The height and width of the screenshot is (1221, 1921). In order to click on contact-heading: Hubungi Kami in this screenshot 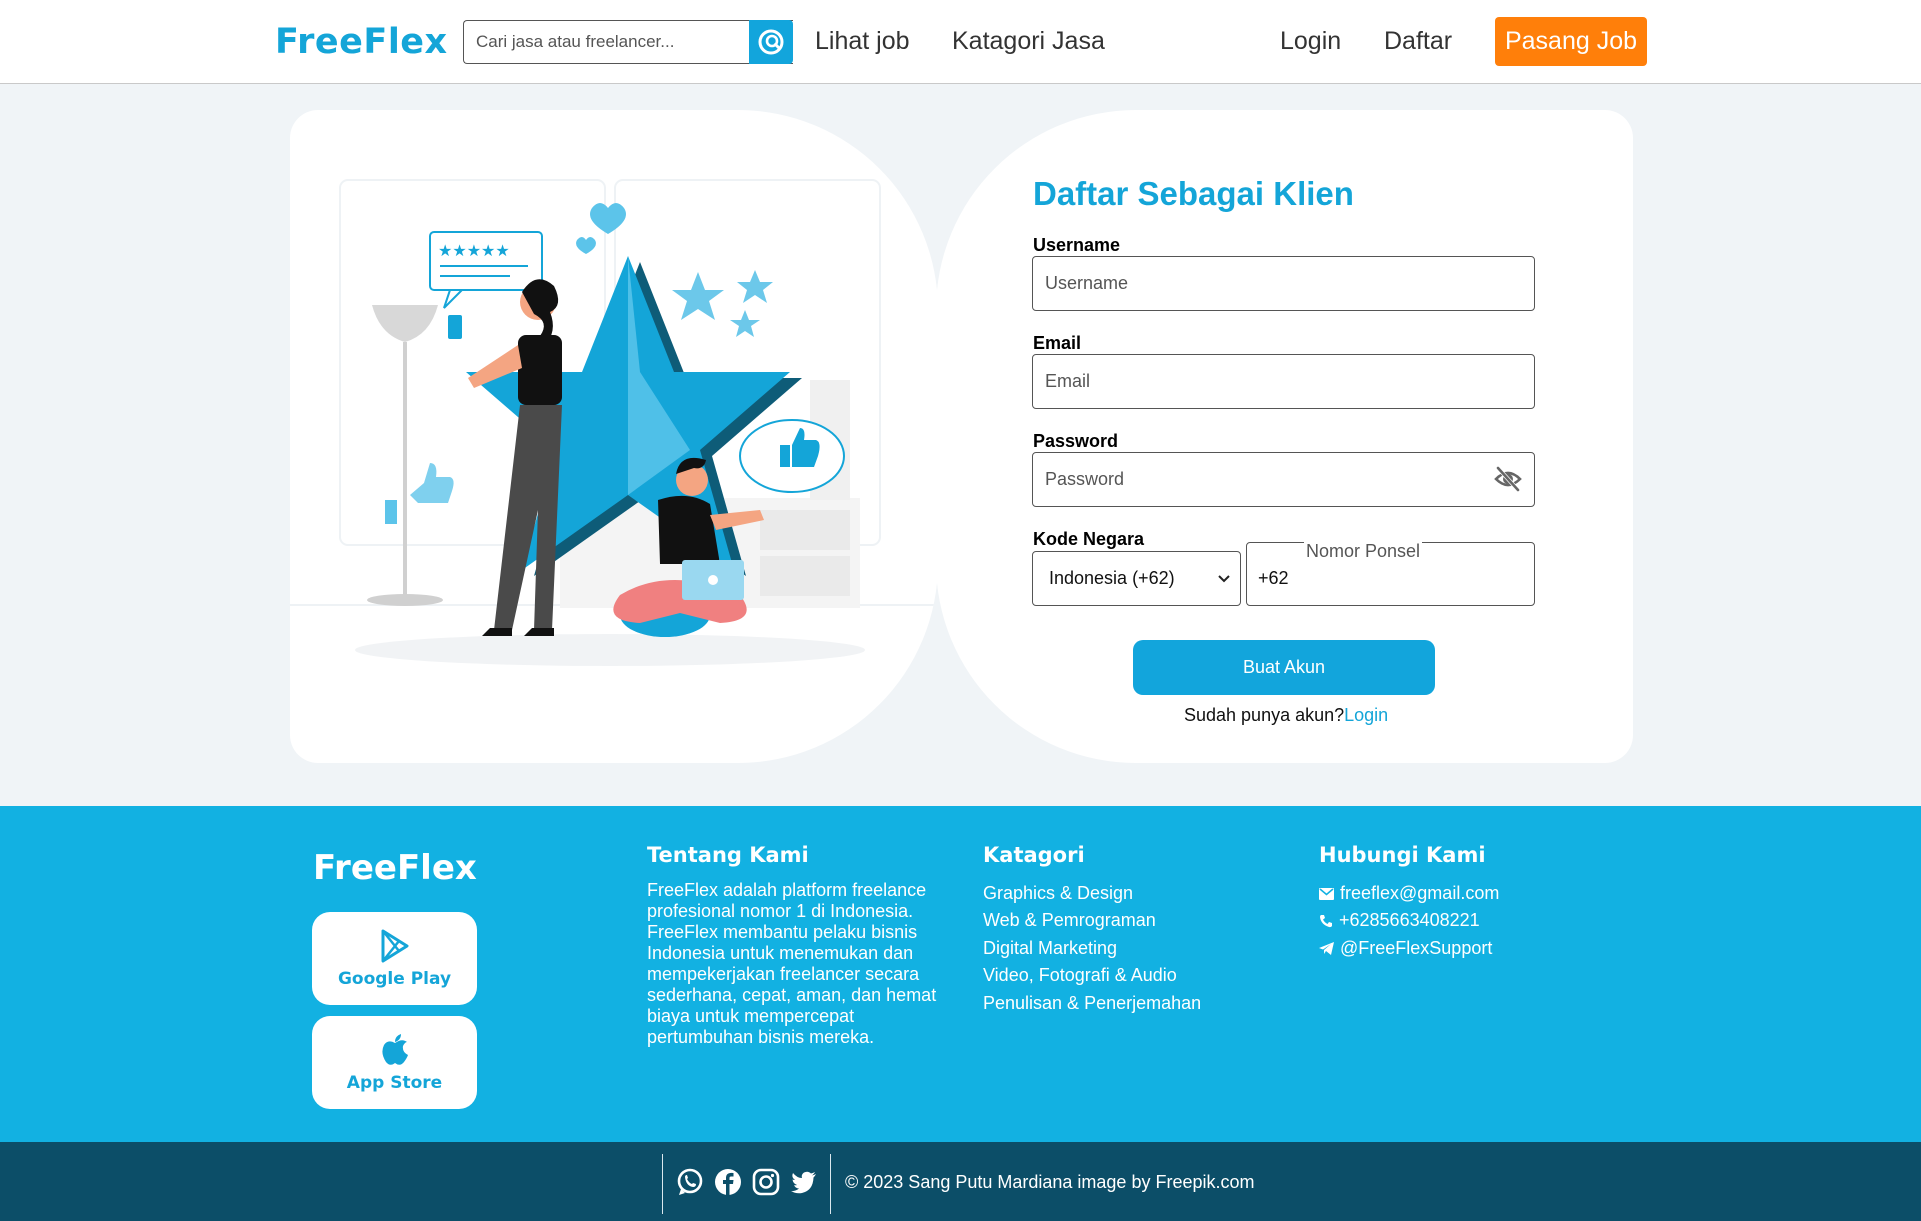, I will do `click(1402, 855)`.